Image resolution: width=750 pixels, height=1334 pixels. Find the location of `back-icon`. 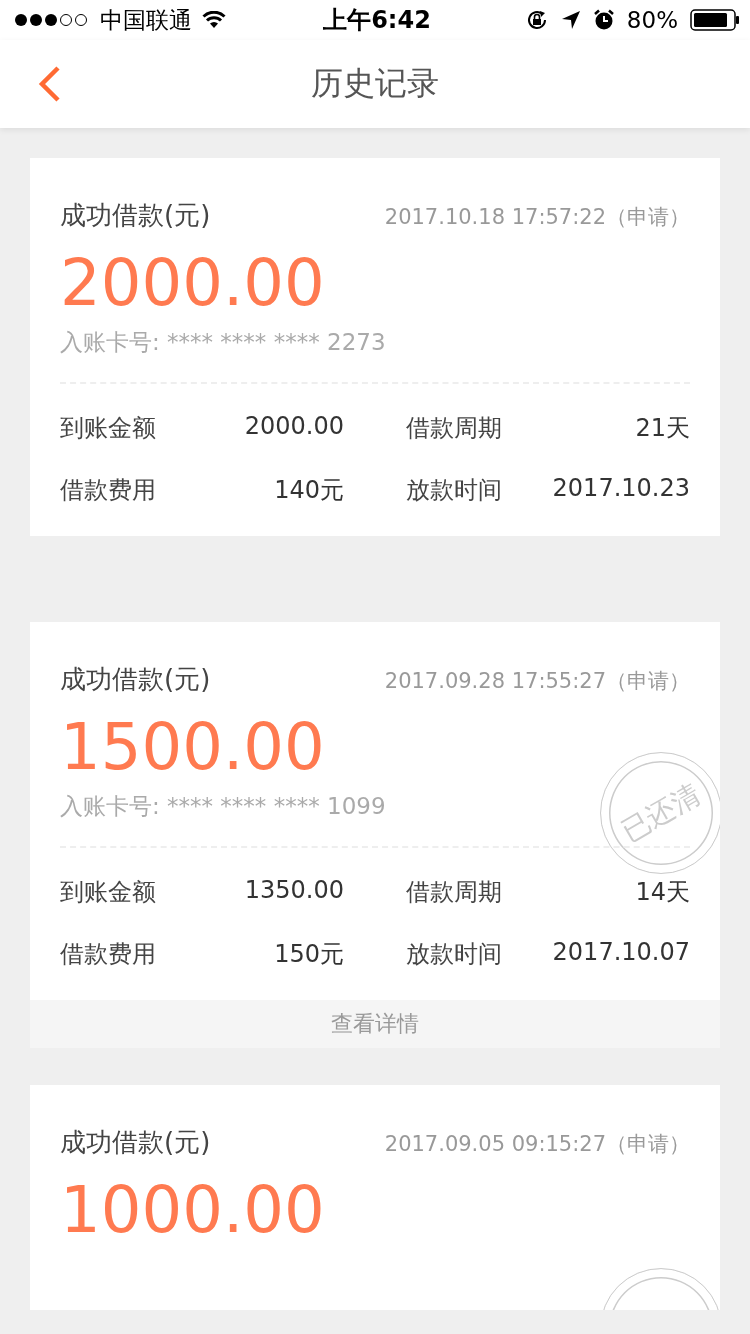

back-icon is located at coordinates (49, 84).